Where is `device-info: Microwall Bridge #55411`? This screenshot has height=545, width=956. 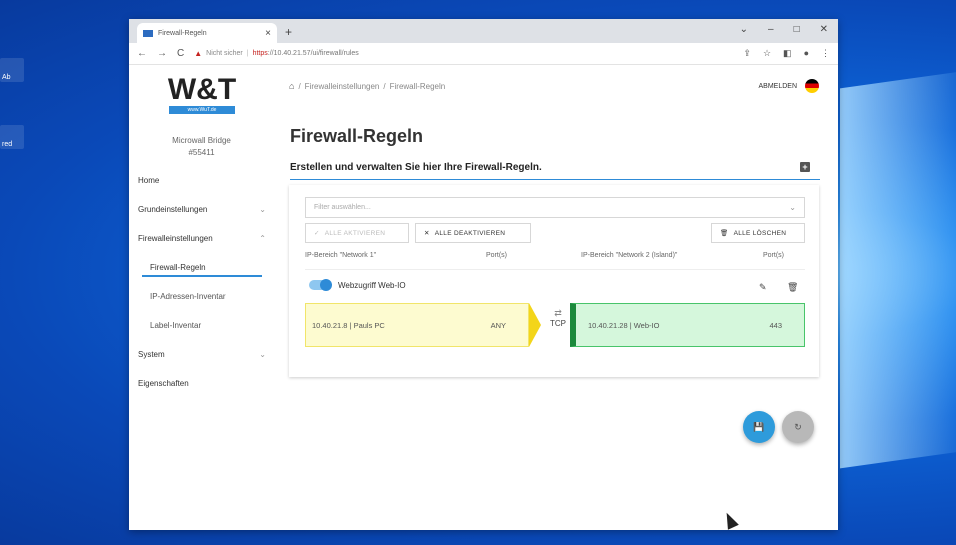 device-info: Microwall Bridge #55411 is located at coordinates (201, 147).